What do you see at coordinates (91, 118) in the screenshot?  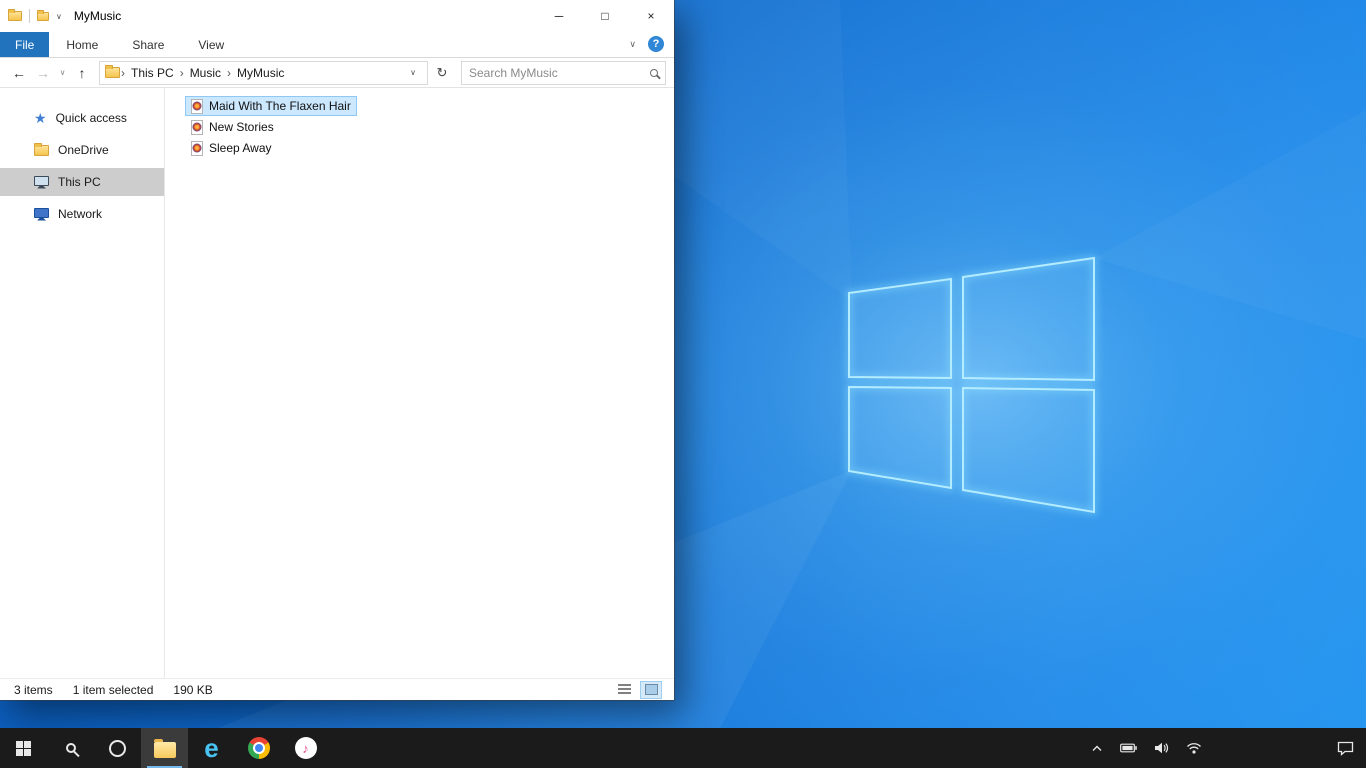 I see `sidebar-item-label: Quick access` at bounding box center [91, 118].